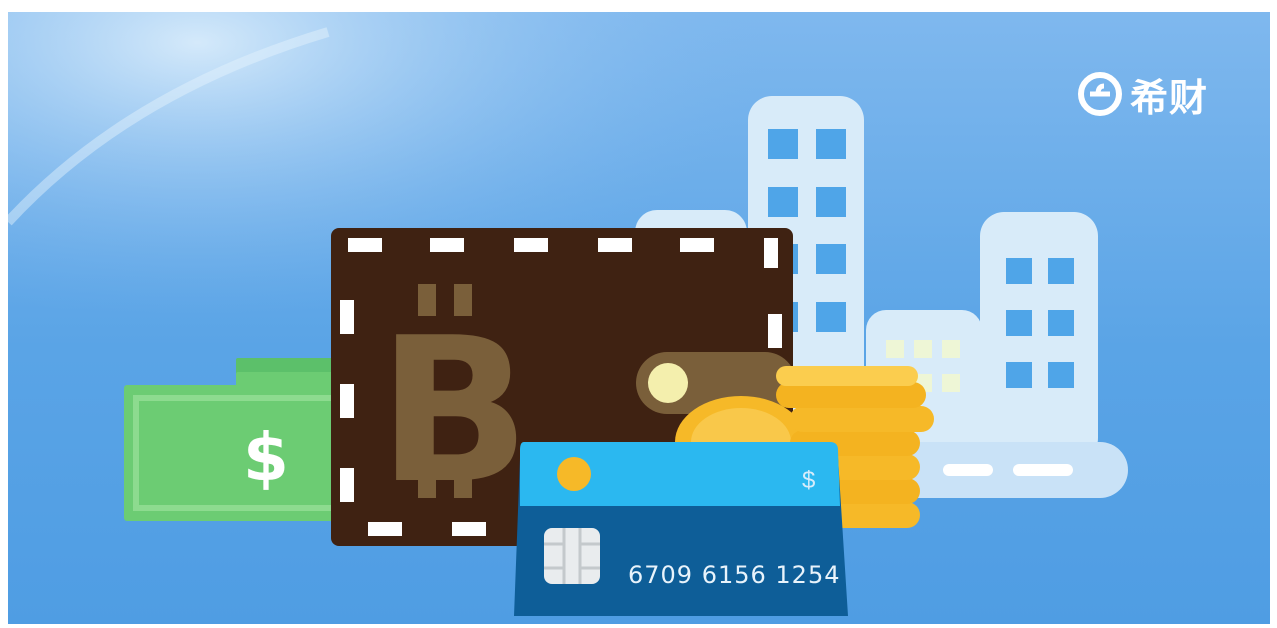 The image size is (1277, 628). Describe the element at coordinates (427, 300) in the screenshot. I see `bitcoin-bar-top` at that location.